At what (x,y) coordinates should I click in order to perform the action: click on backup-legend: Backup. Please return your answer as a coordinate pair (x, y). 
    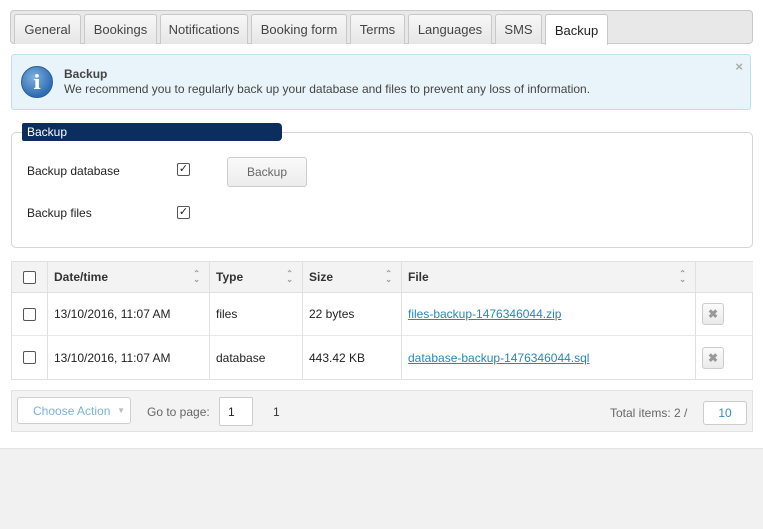
    Looking at the image, I should click on (152, 132).